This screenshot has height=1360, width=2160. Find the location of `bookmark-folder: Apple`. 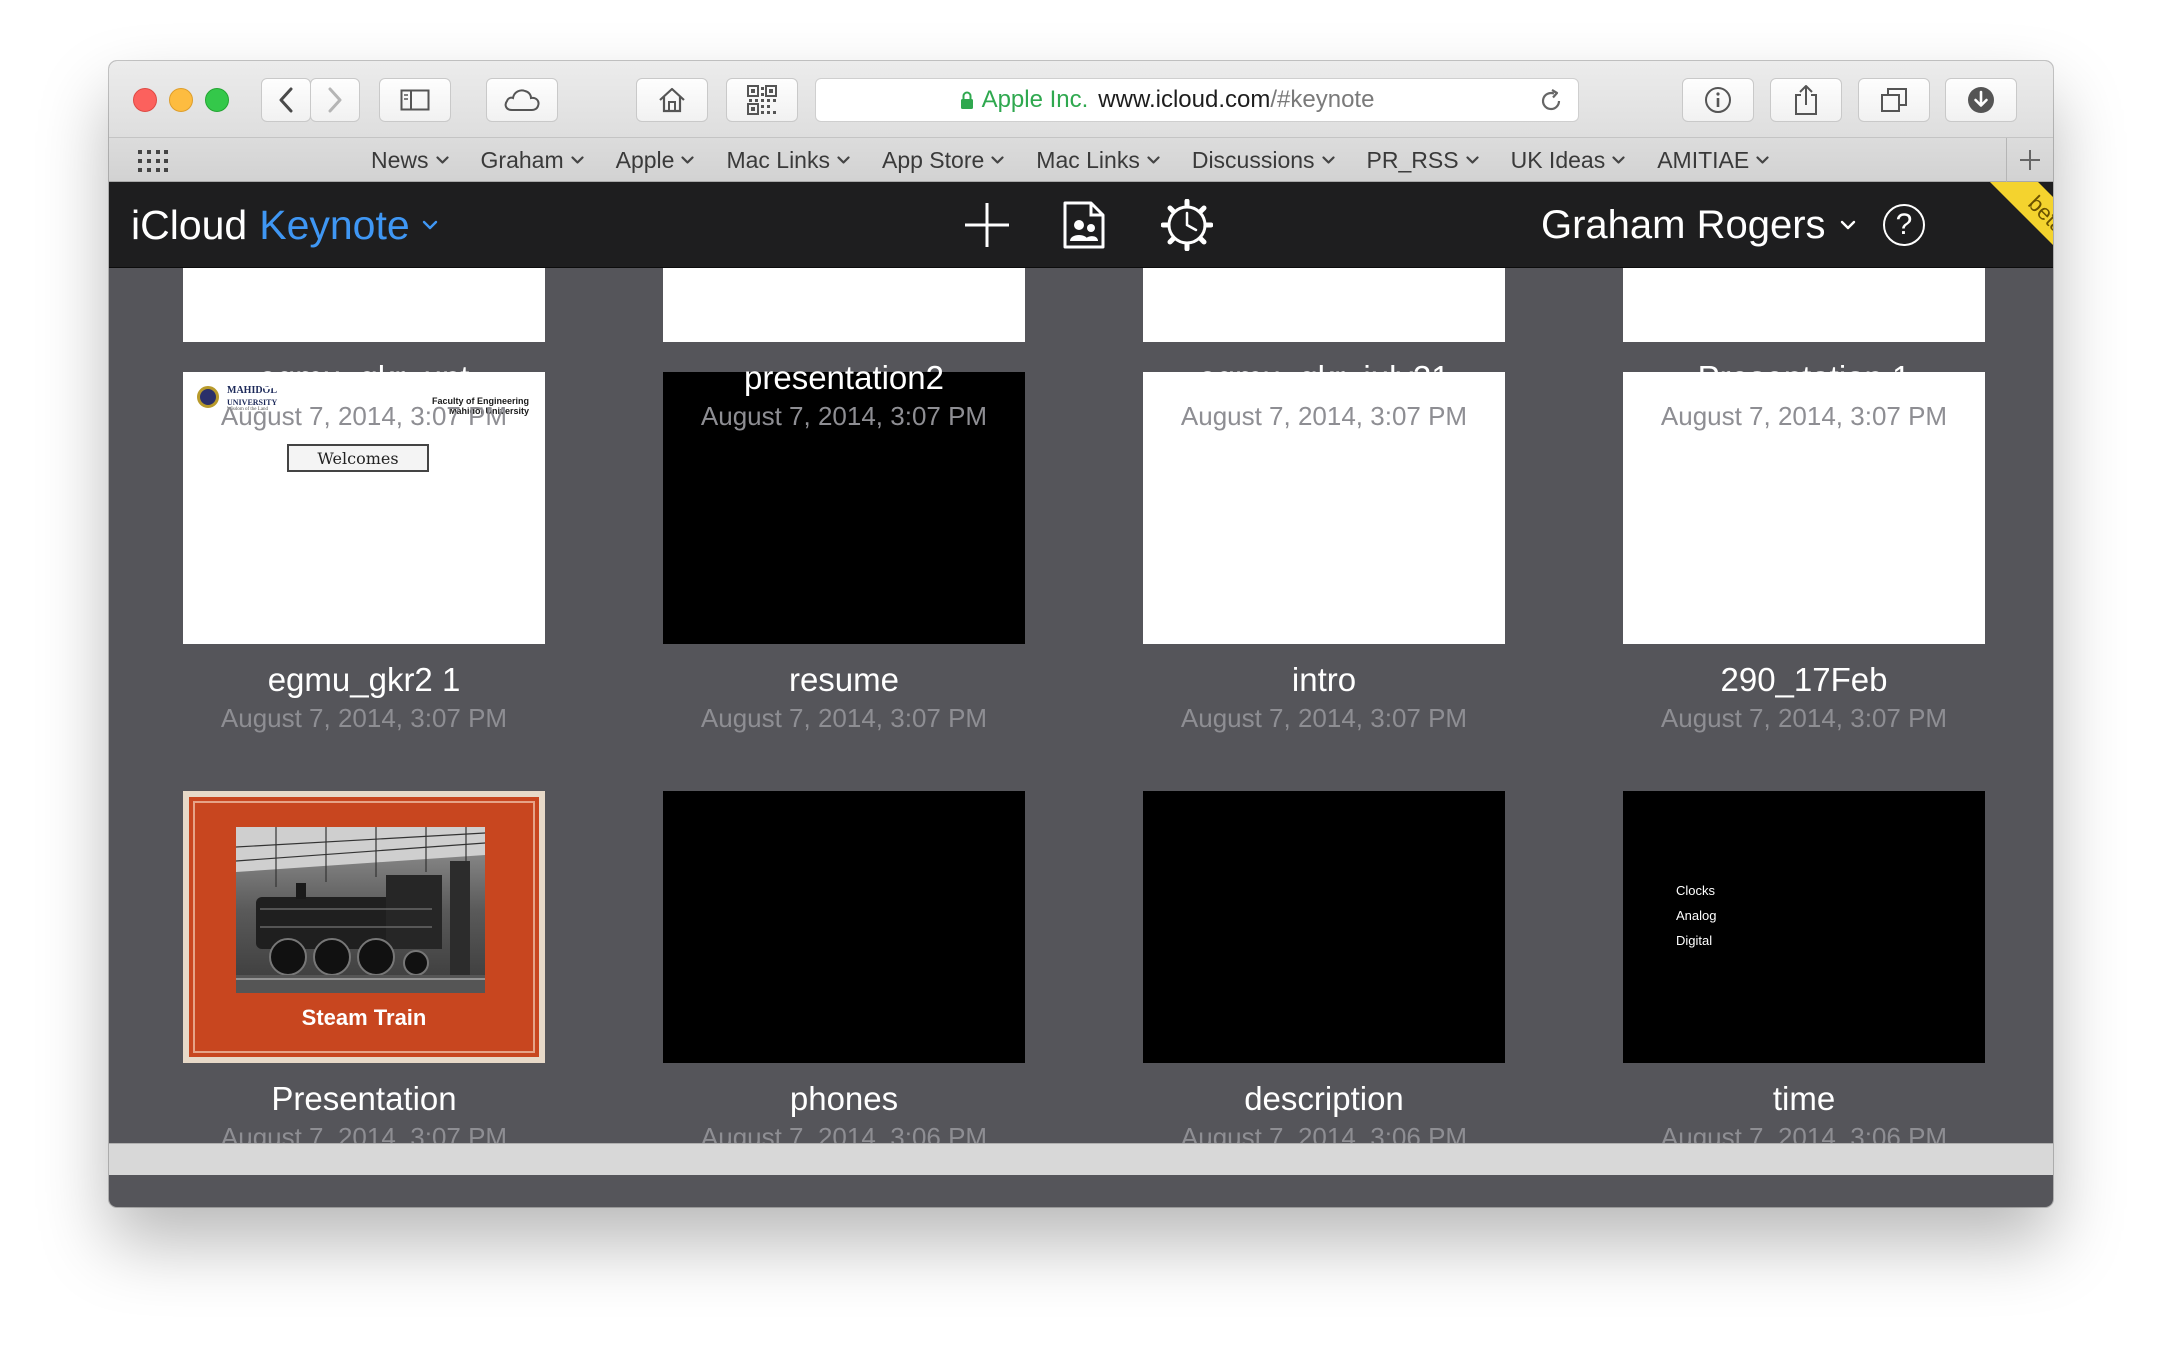

bookmark-folder: Apple is located at coordinates (655, 160).